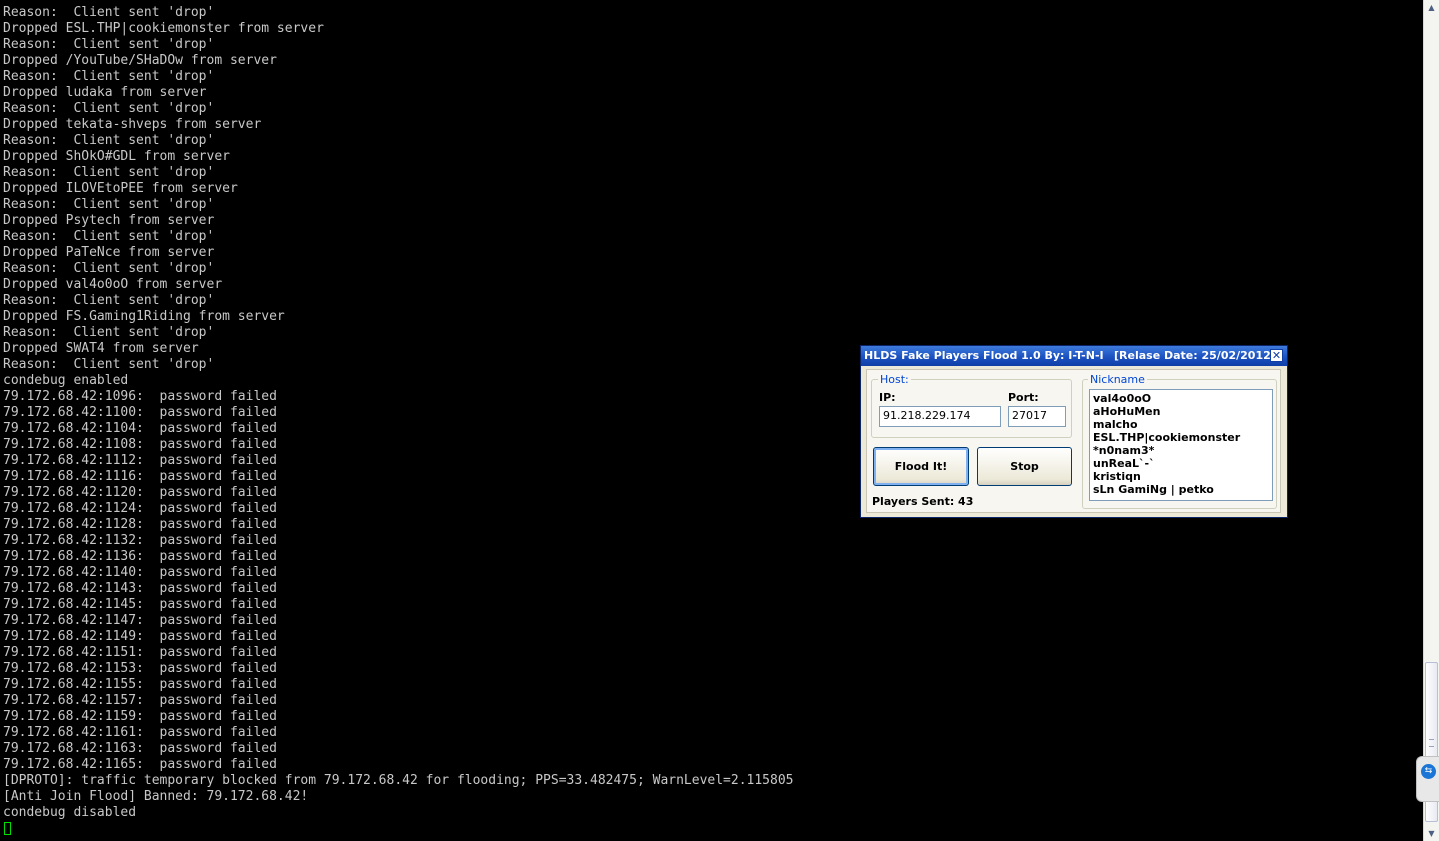 This screenshot has width=1439, height=841. Describe the element at coordinates (140, 764) in the screenshot. I see `console-line: 79.172.68.42:1165: password failed` at that location.